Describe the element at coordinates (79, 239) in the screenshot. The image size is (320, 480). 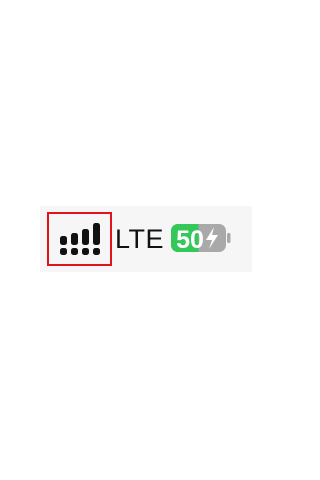
I see `signal-highlight-box` at that location.